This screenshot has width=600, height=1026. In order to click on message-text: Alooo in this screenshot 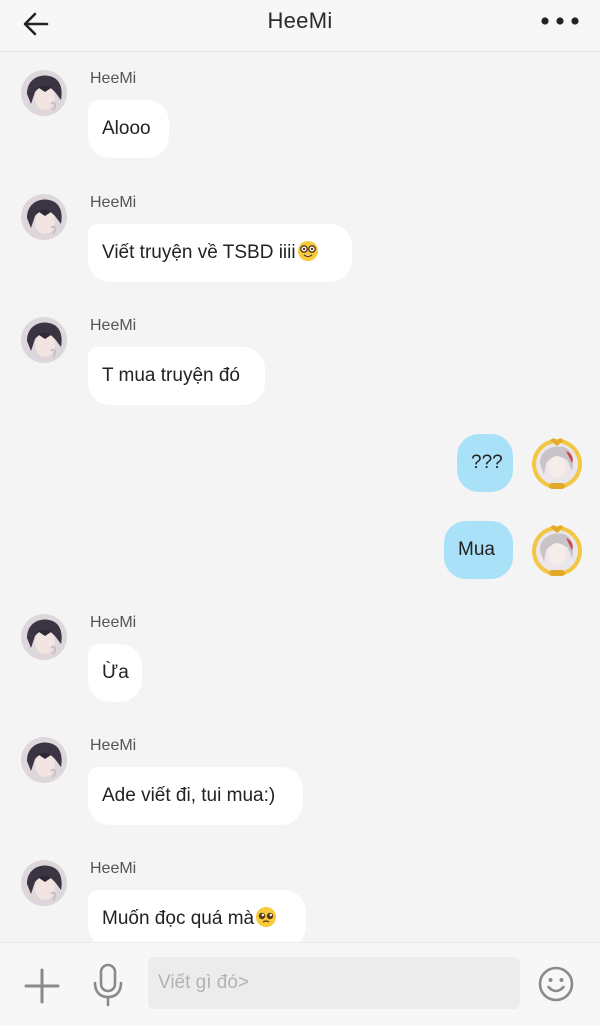, I will do `click(126, 128)`.